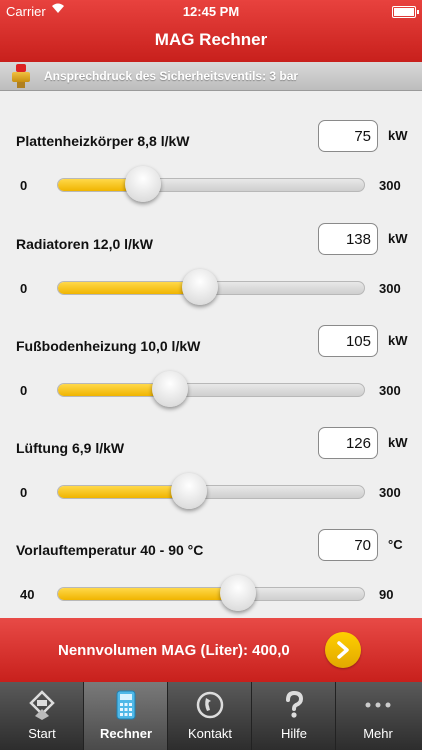  Describe the element at coordinates (358, 443) in the screenshot. I see `value-text: 126` at that location.